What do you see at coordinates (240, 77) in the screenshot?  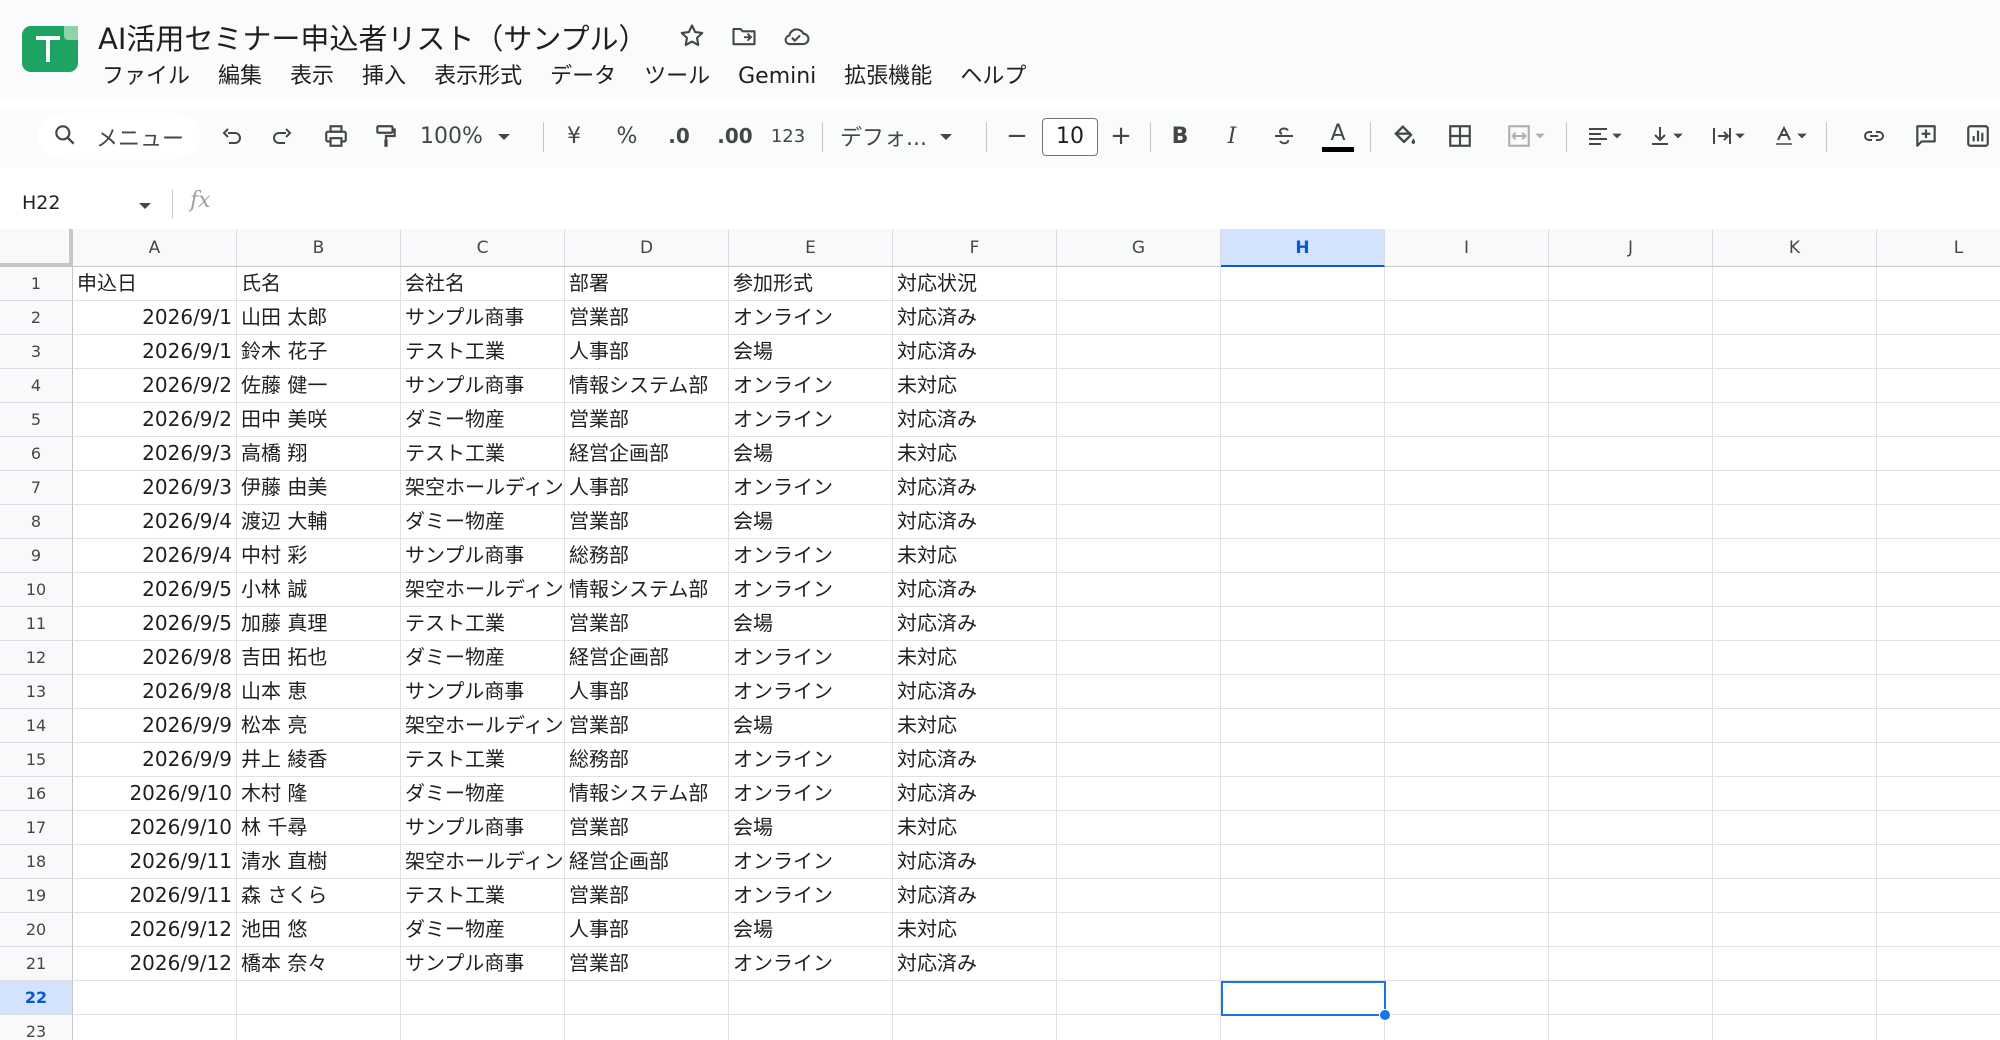 I see `menu-edit: 編集` at bounding box center [240, 77].